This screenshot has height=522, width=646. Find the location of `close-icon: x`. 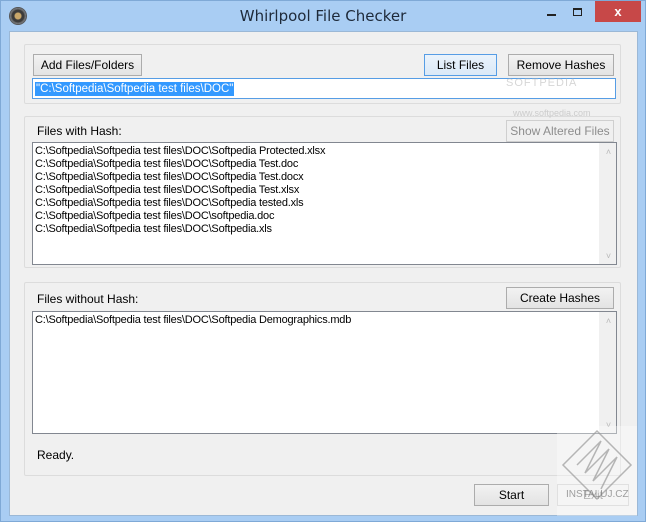

close-icon: x is located at coordinates (618, 11).